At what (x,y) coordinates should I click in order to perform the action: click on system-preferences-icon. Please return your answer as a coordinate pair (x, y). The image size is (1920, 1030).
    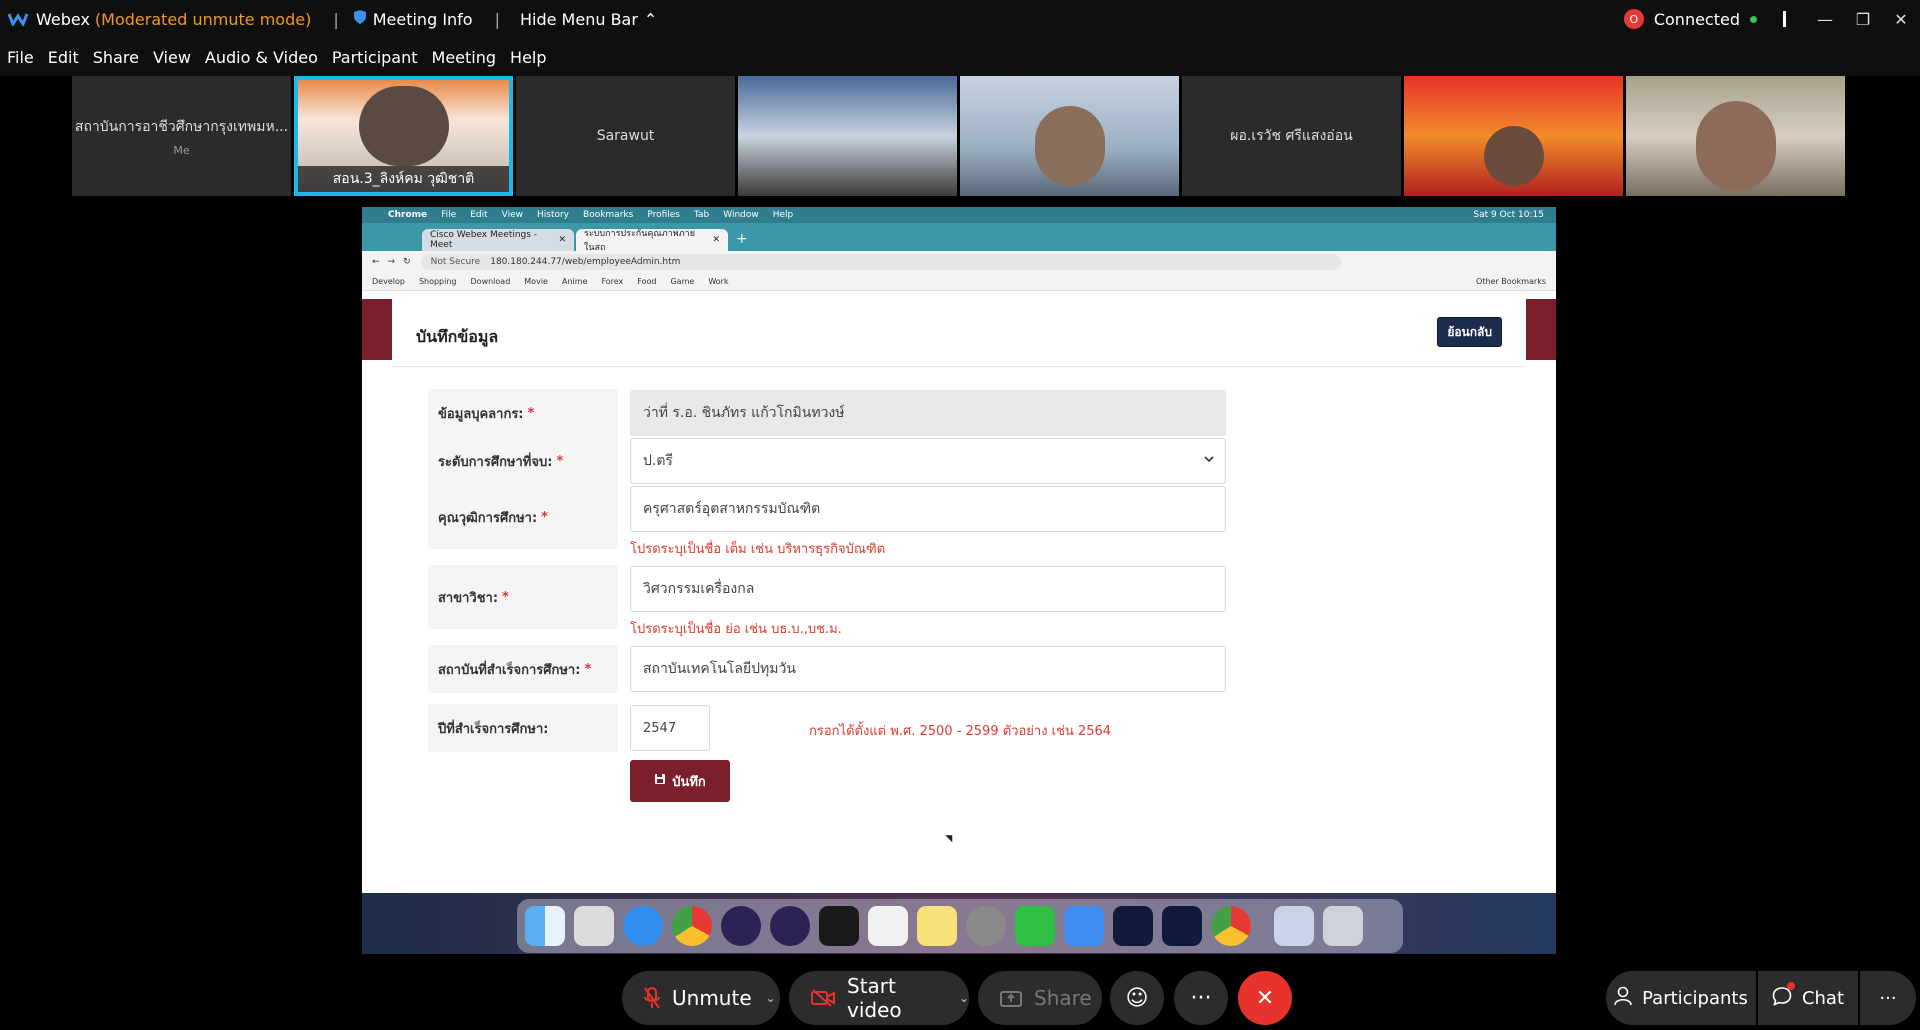
    Looking at the image, I should click on (986, 926).